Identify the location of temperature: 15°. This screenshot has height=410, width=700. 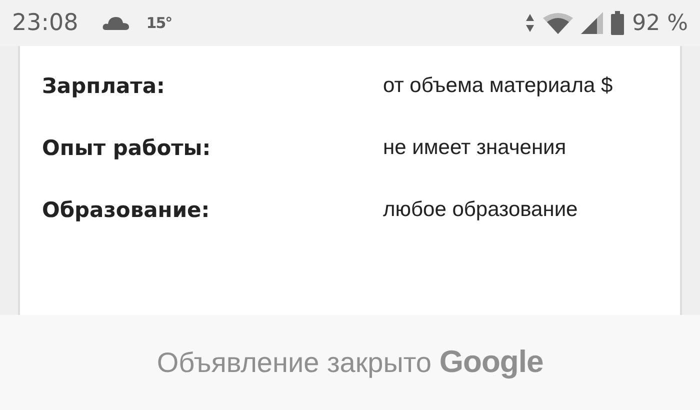
(159, 23).